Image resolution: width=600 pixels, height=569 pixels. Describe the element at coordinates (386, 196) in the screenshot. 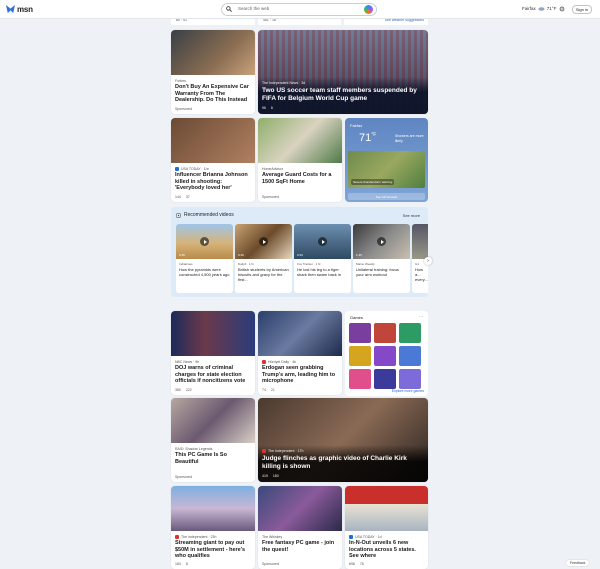

I see `full-forecast-button: See full forecast` at that location.